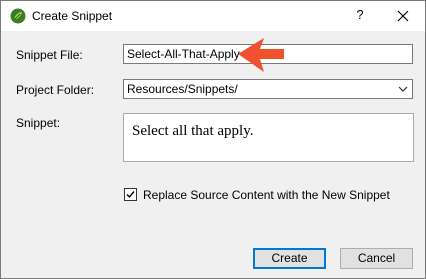  Describe the element at coordinates (72, 16) in the screenshot. I see `window-title: Create Snippet` at that location.